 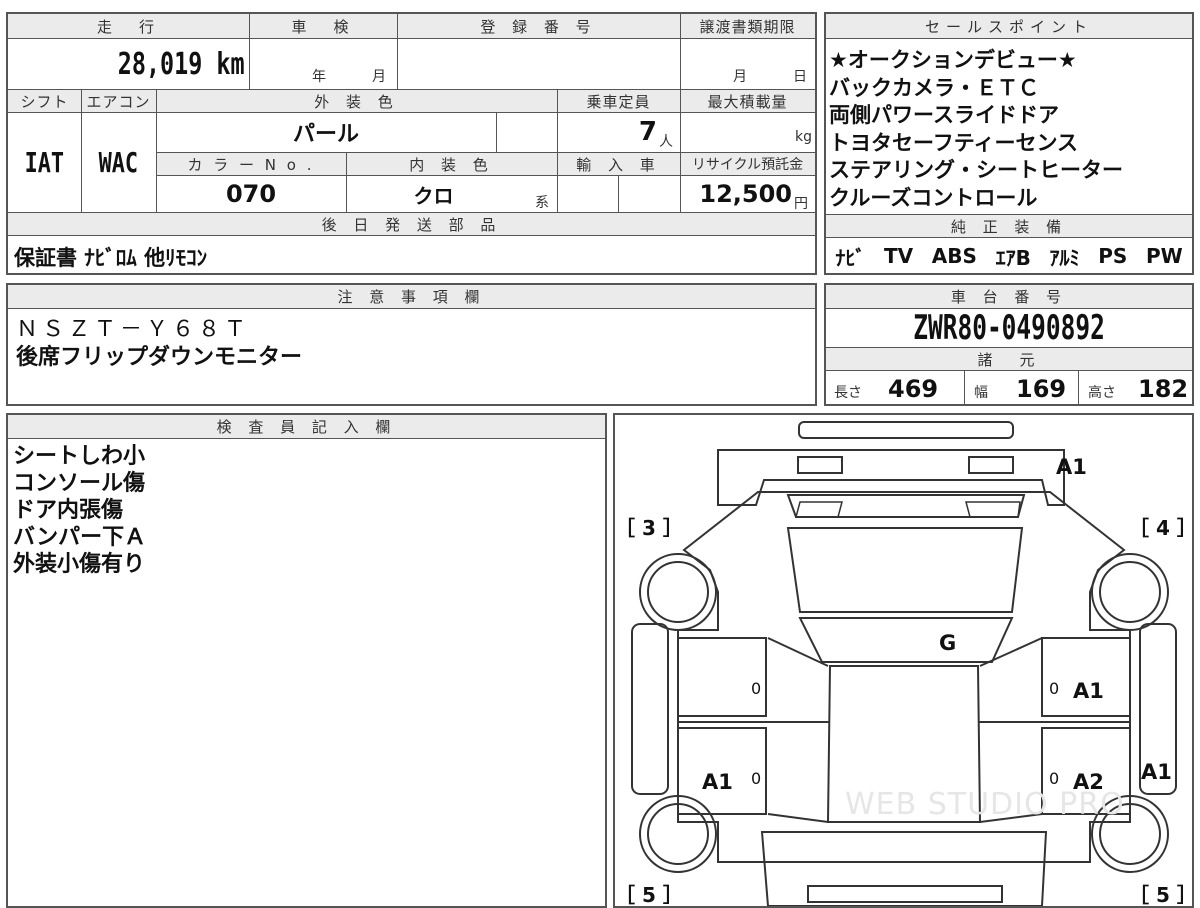 I want to click on sales-line: 両側パワースライドドア, so click(x=944, y=115).